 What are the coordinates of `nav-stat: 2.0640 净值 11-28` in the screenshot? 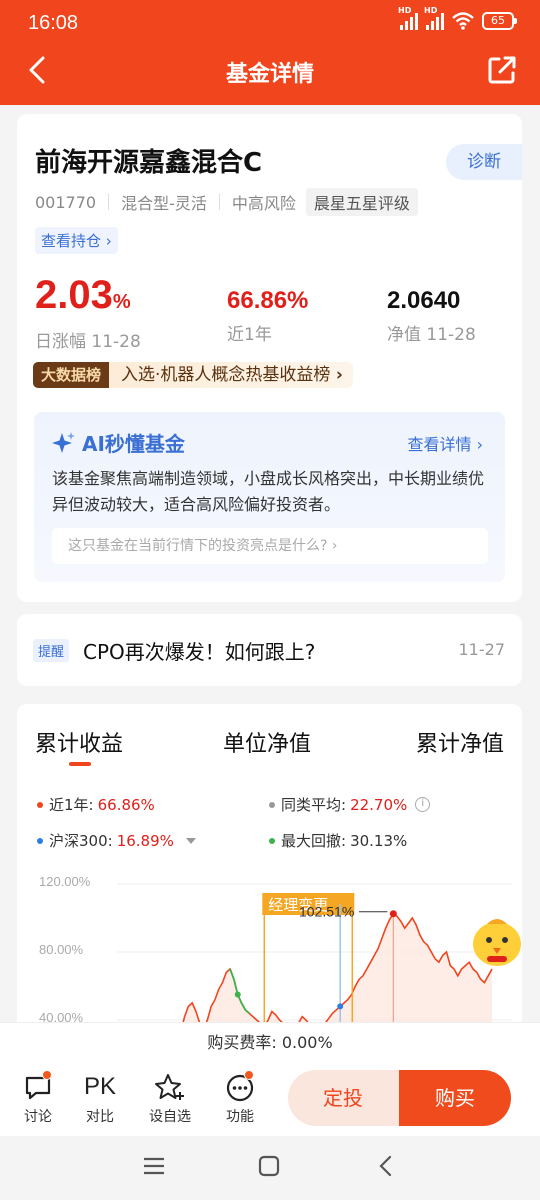 It's located at (431, 314).